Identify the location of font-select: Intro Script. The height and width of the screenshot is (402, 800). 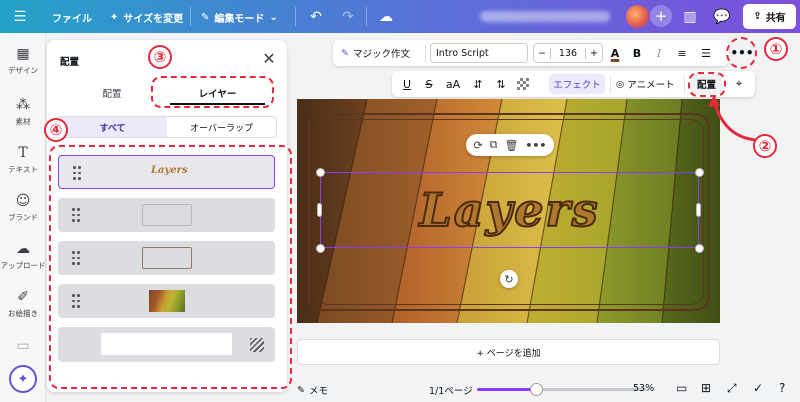
(479, 53).